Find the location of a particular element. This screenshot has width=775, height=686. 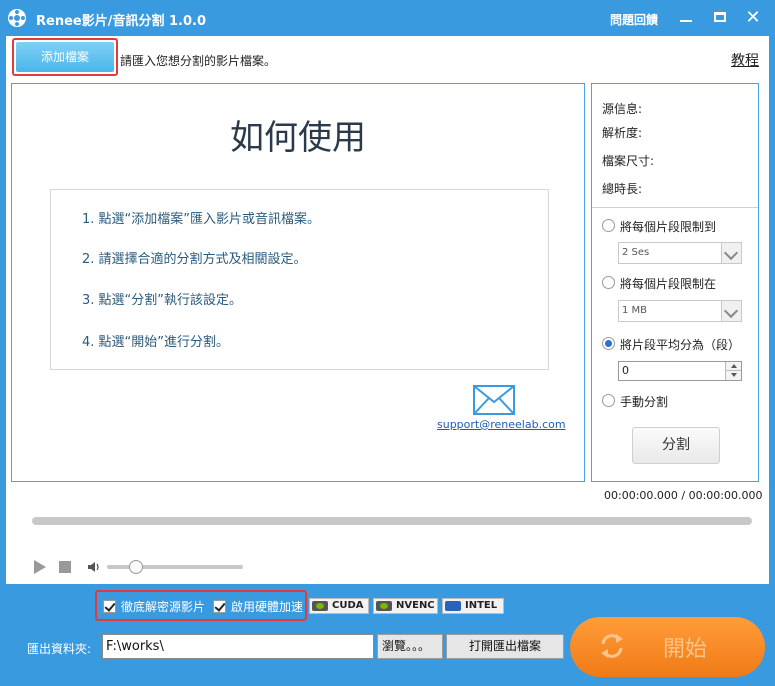

minimize-button is located at coordinates (686, 18).